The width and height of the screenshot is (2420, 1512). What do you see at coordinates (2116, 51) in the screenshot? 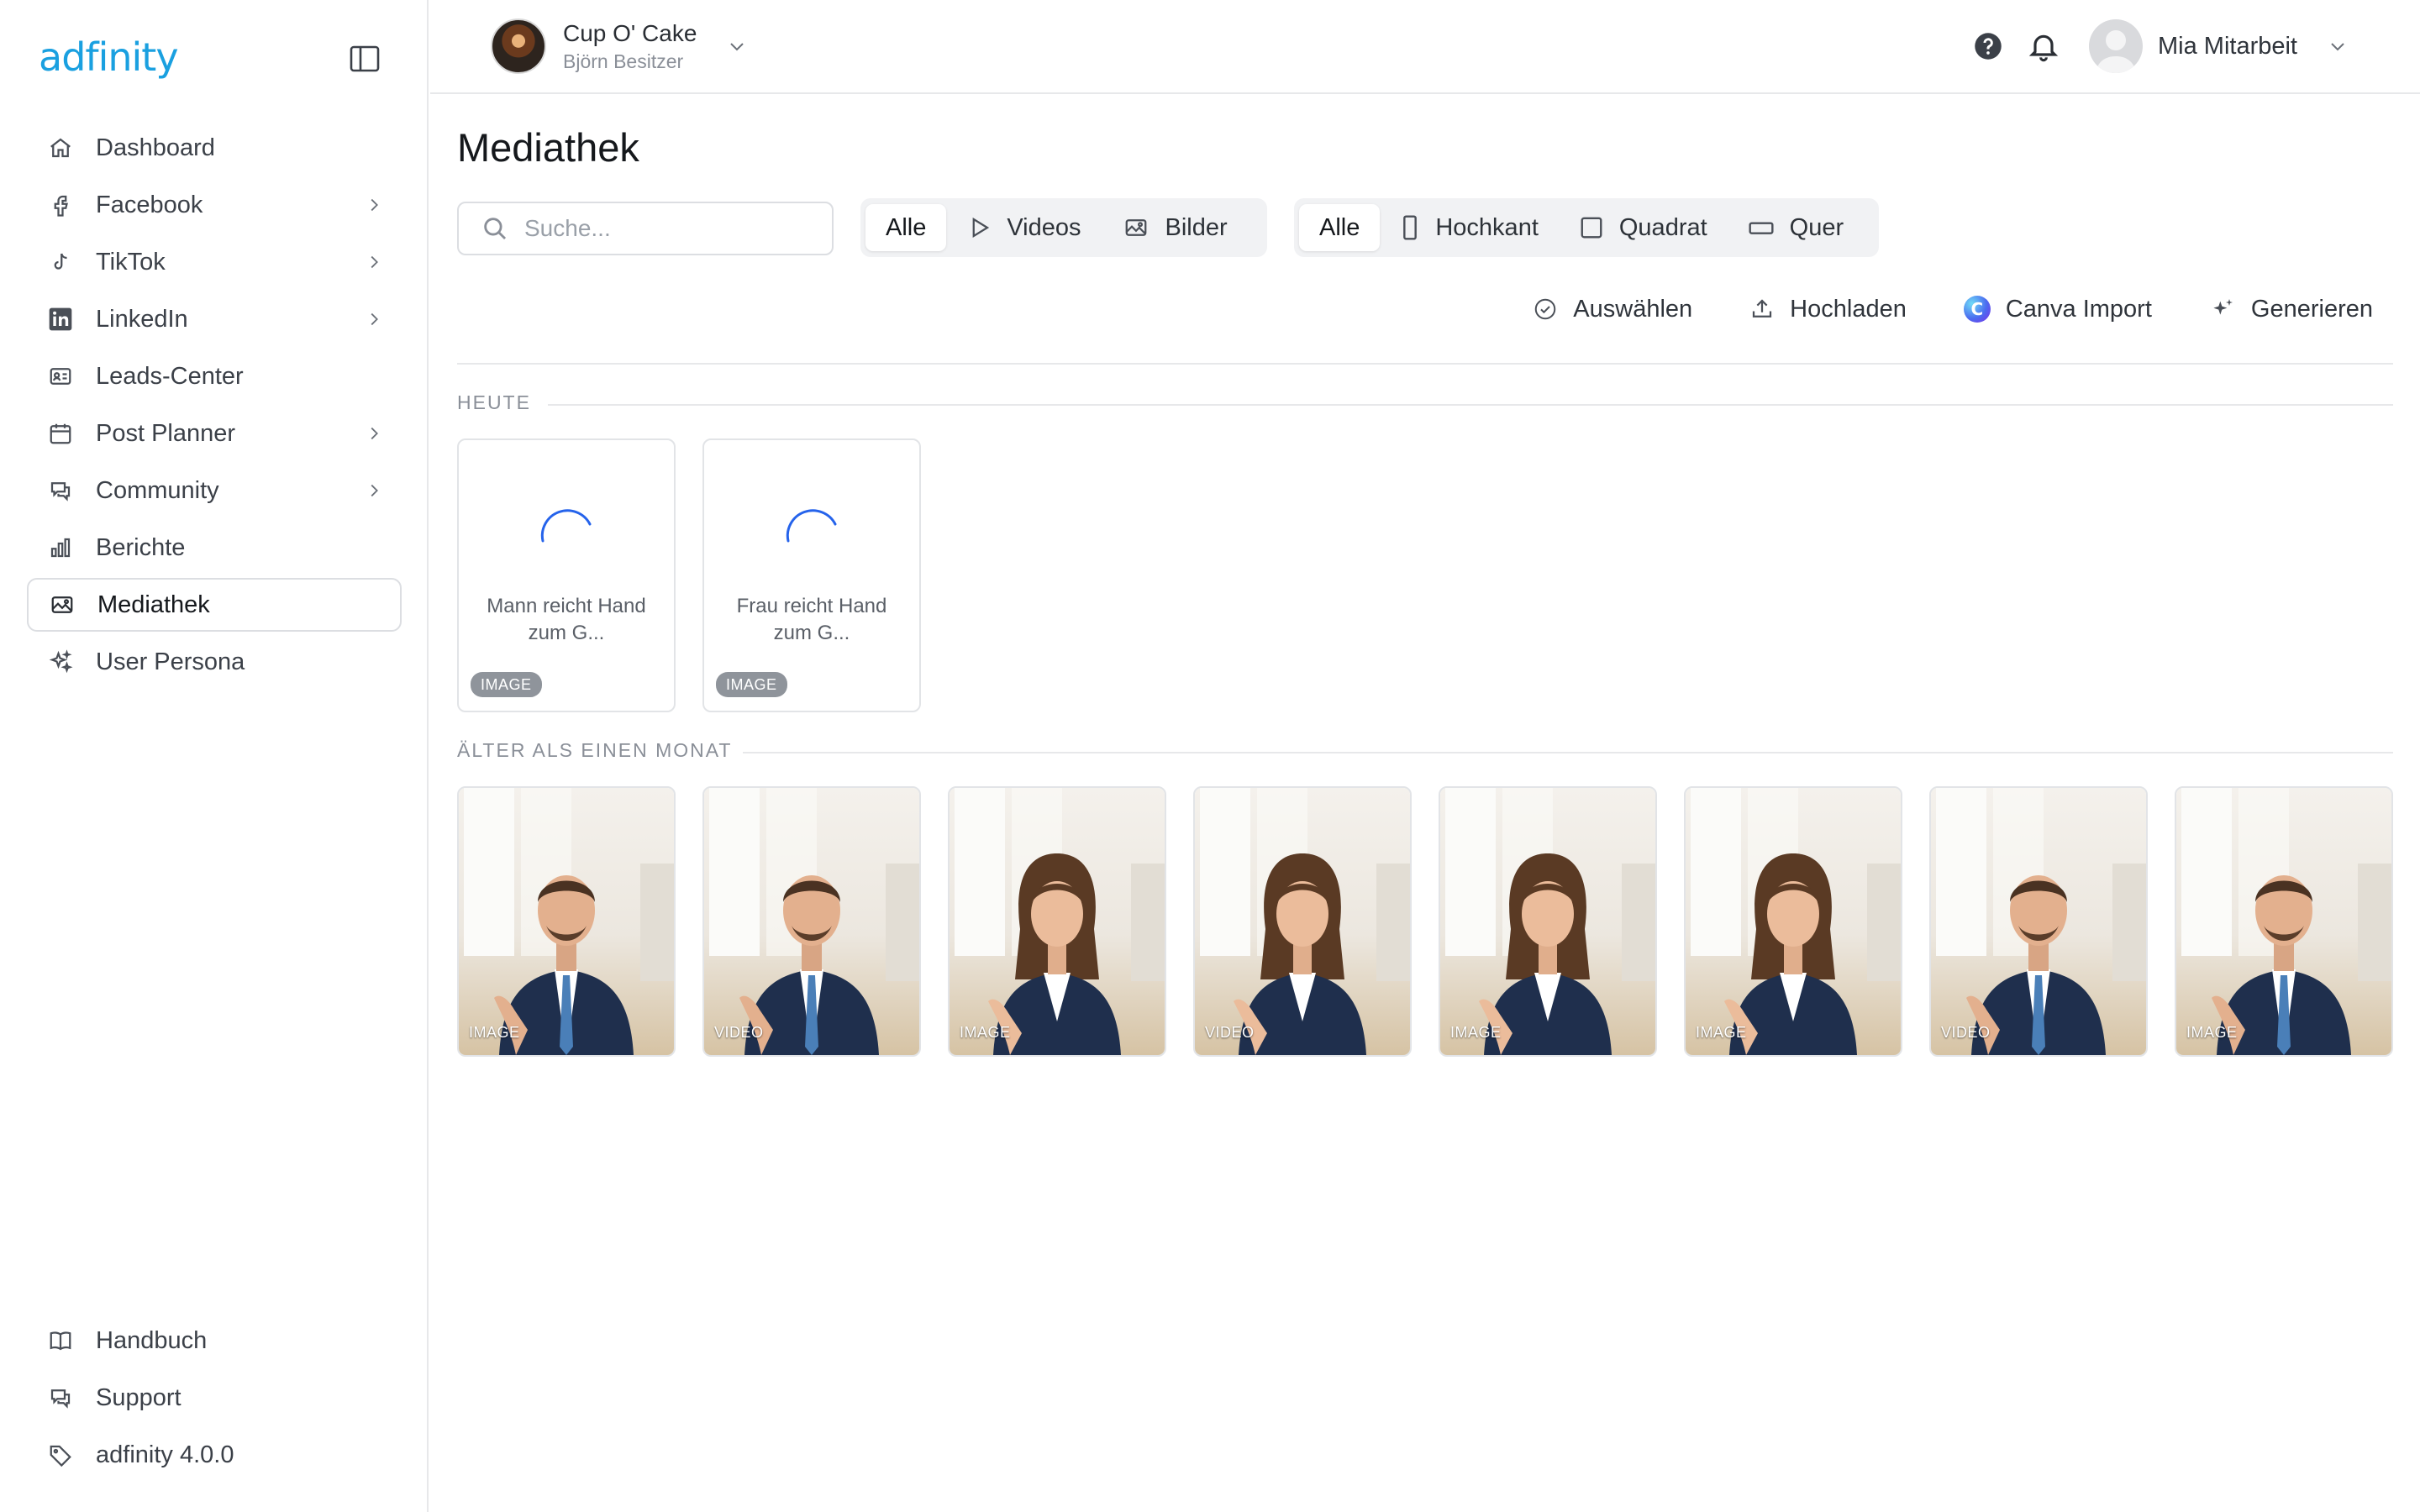
I see `user-avatar-icon` at bounding box center [2116, 51].